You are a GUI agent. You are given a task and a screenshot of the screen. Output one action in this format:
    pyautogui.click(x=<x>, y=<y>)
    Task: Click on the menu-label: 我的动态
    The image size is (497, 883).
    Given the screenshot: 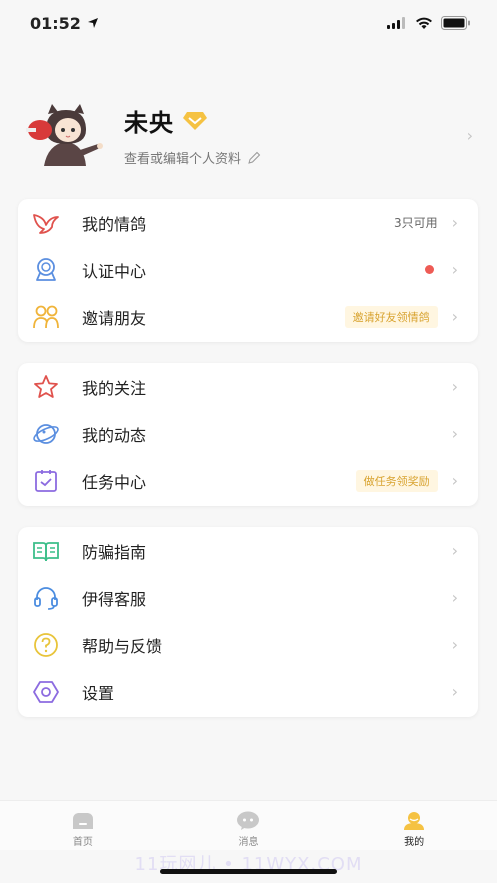 What is the action you would take?
    pyautogui.click(x=114, y=435)
    